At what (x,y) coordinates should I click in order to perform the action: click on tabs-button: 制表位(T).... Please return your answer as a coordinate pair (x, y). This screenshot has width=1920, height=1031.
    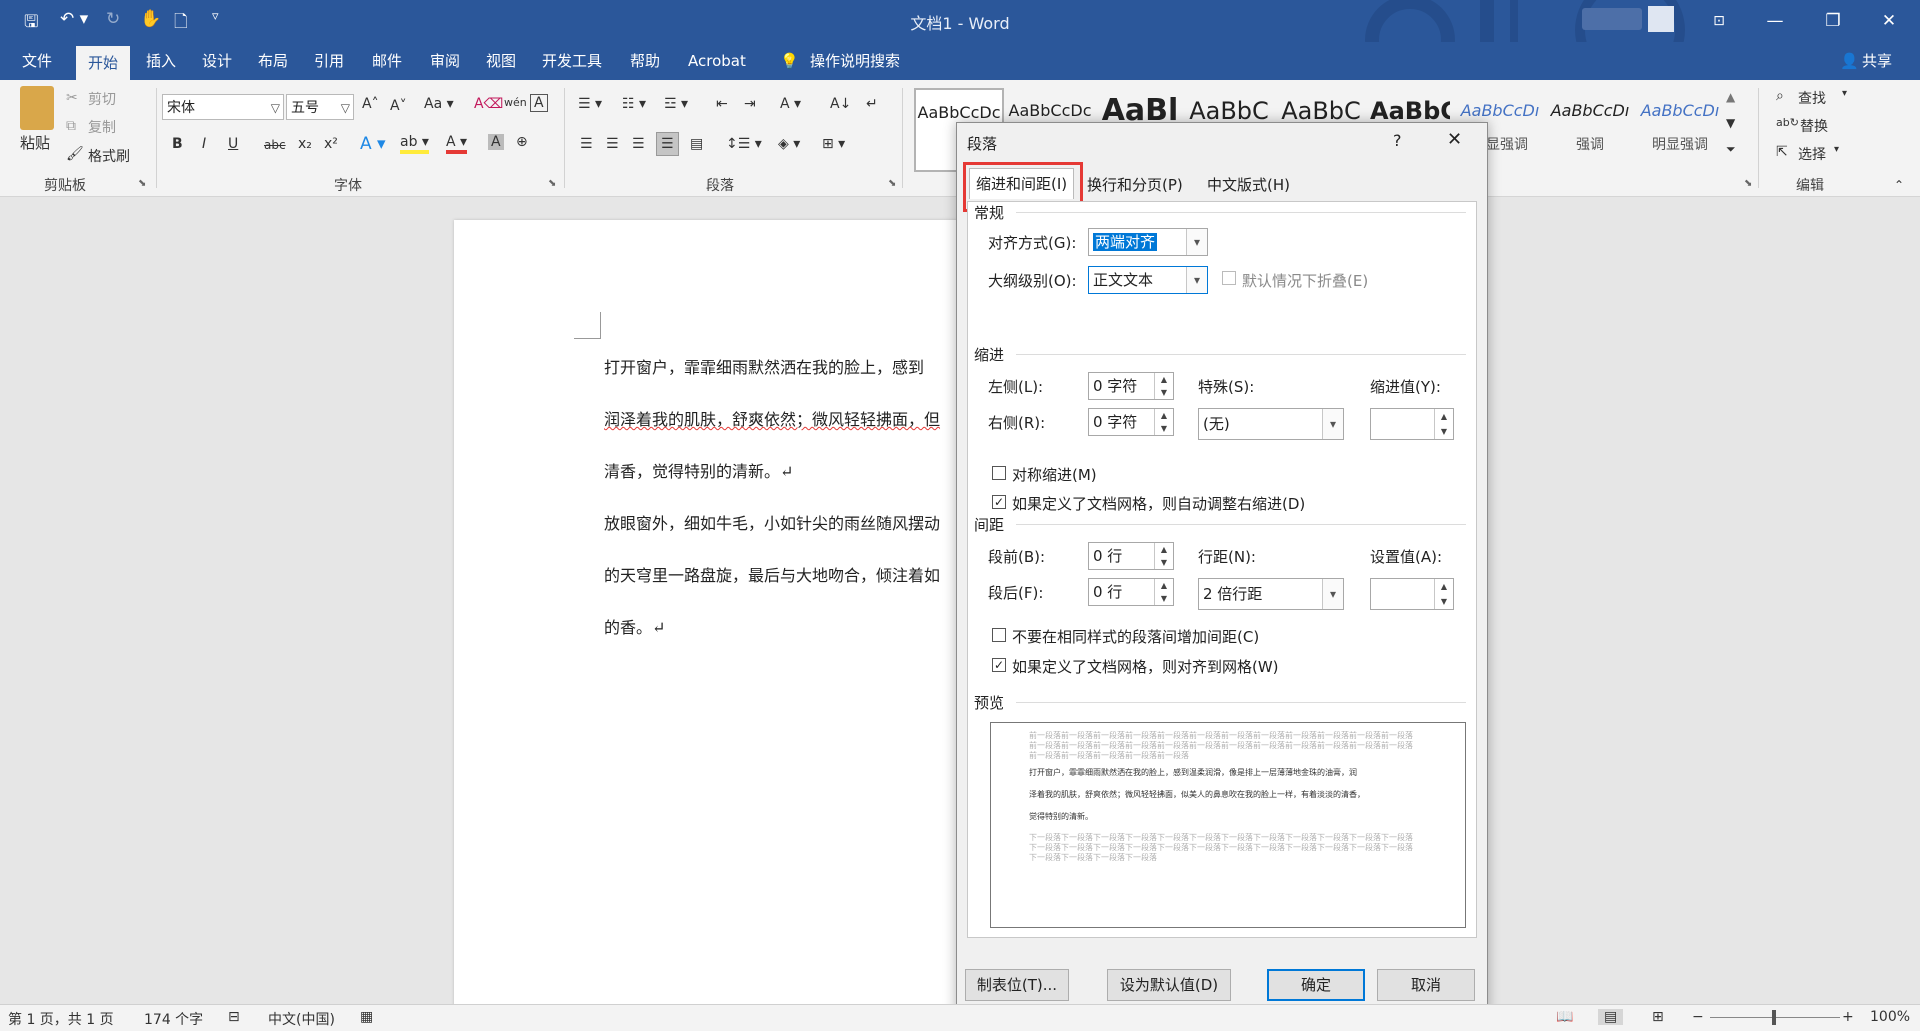
    Looking at the image, I should click on (1017, 985).